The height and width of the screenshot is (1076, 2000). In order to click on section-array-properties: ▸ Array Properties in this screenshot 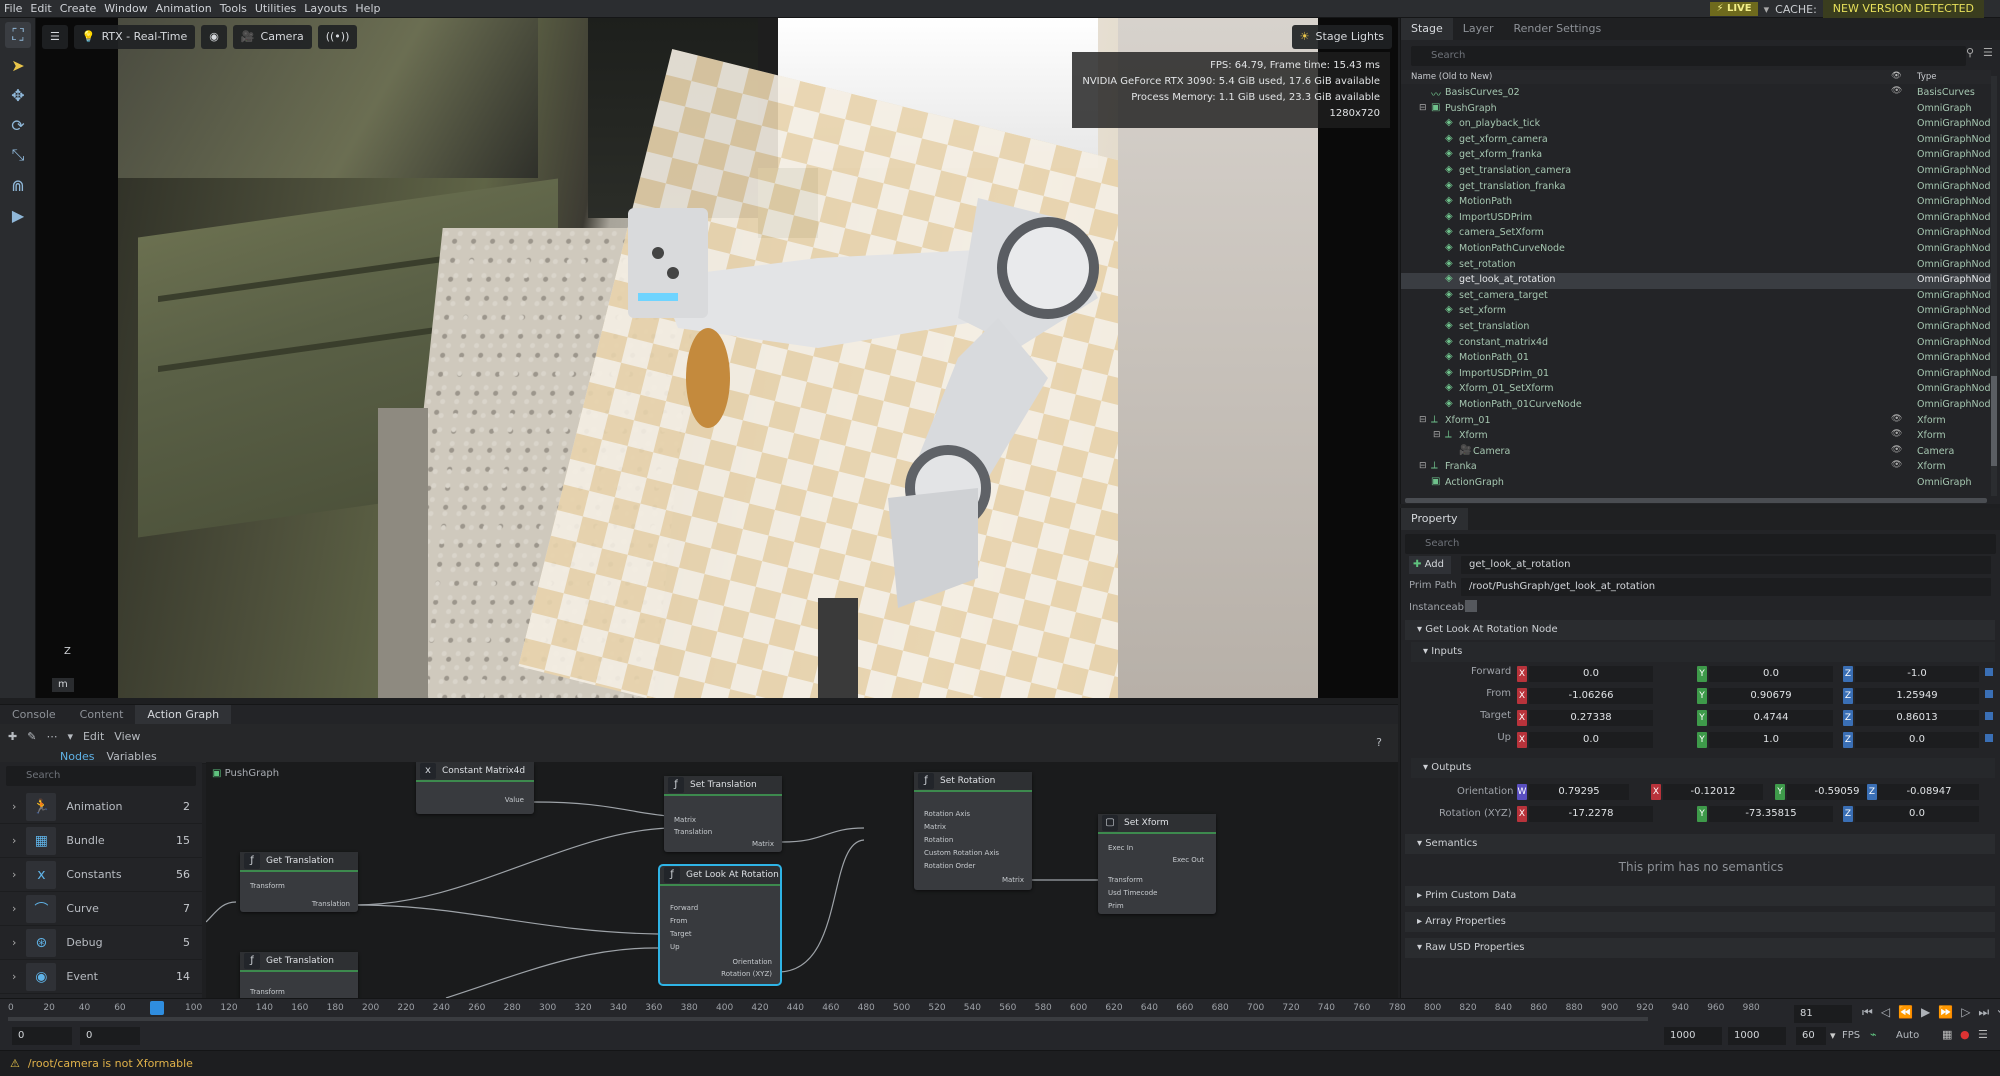, I will do `click(1700, 922)`.